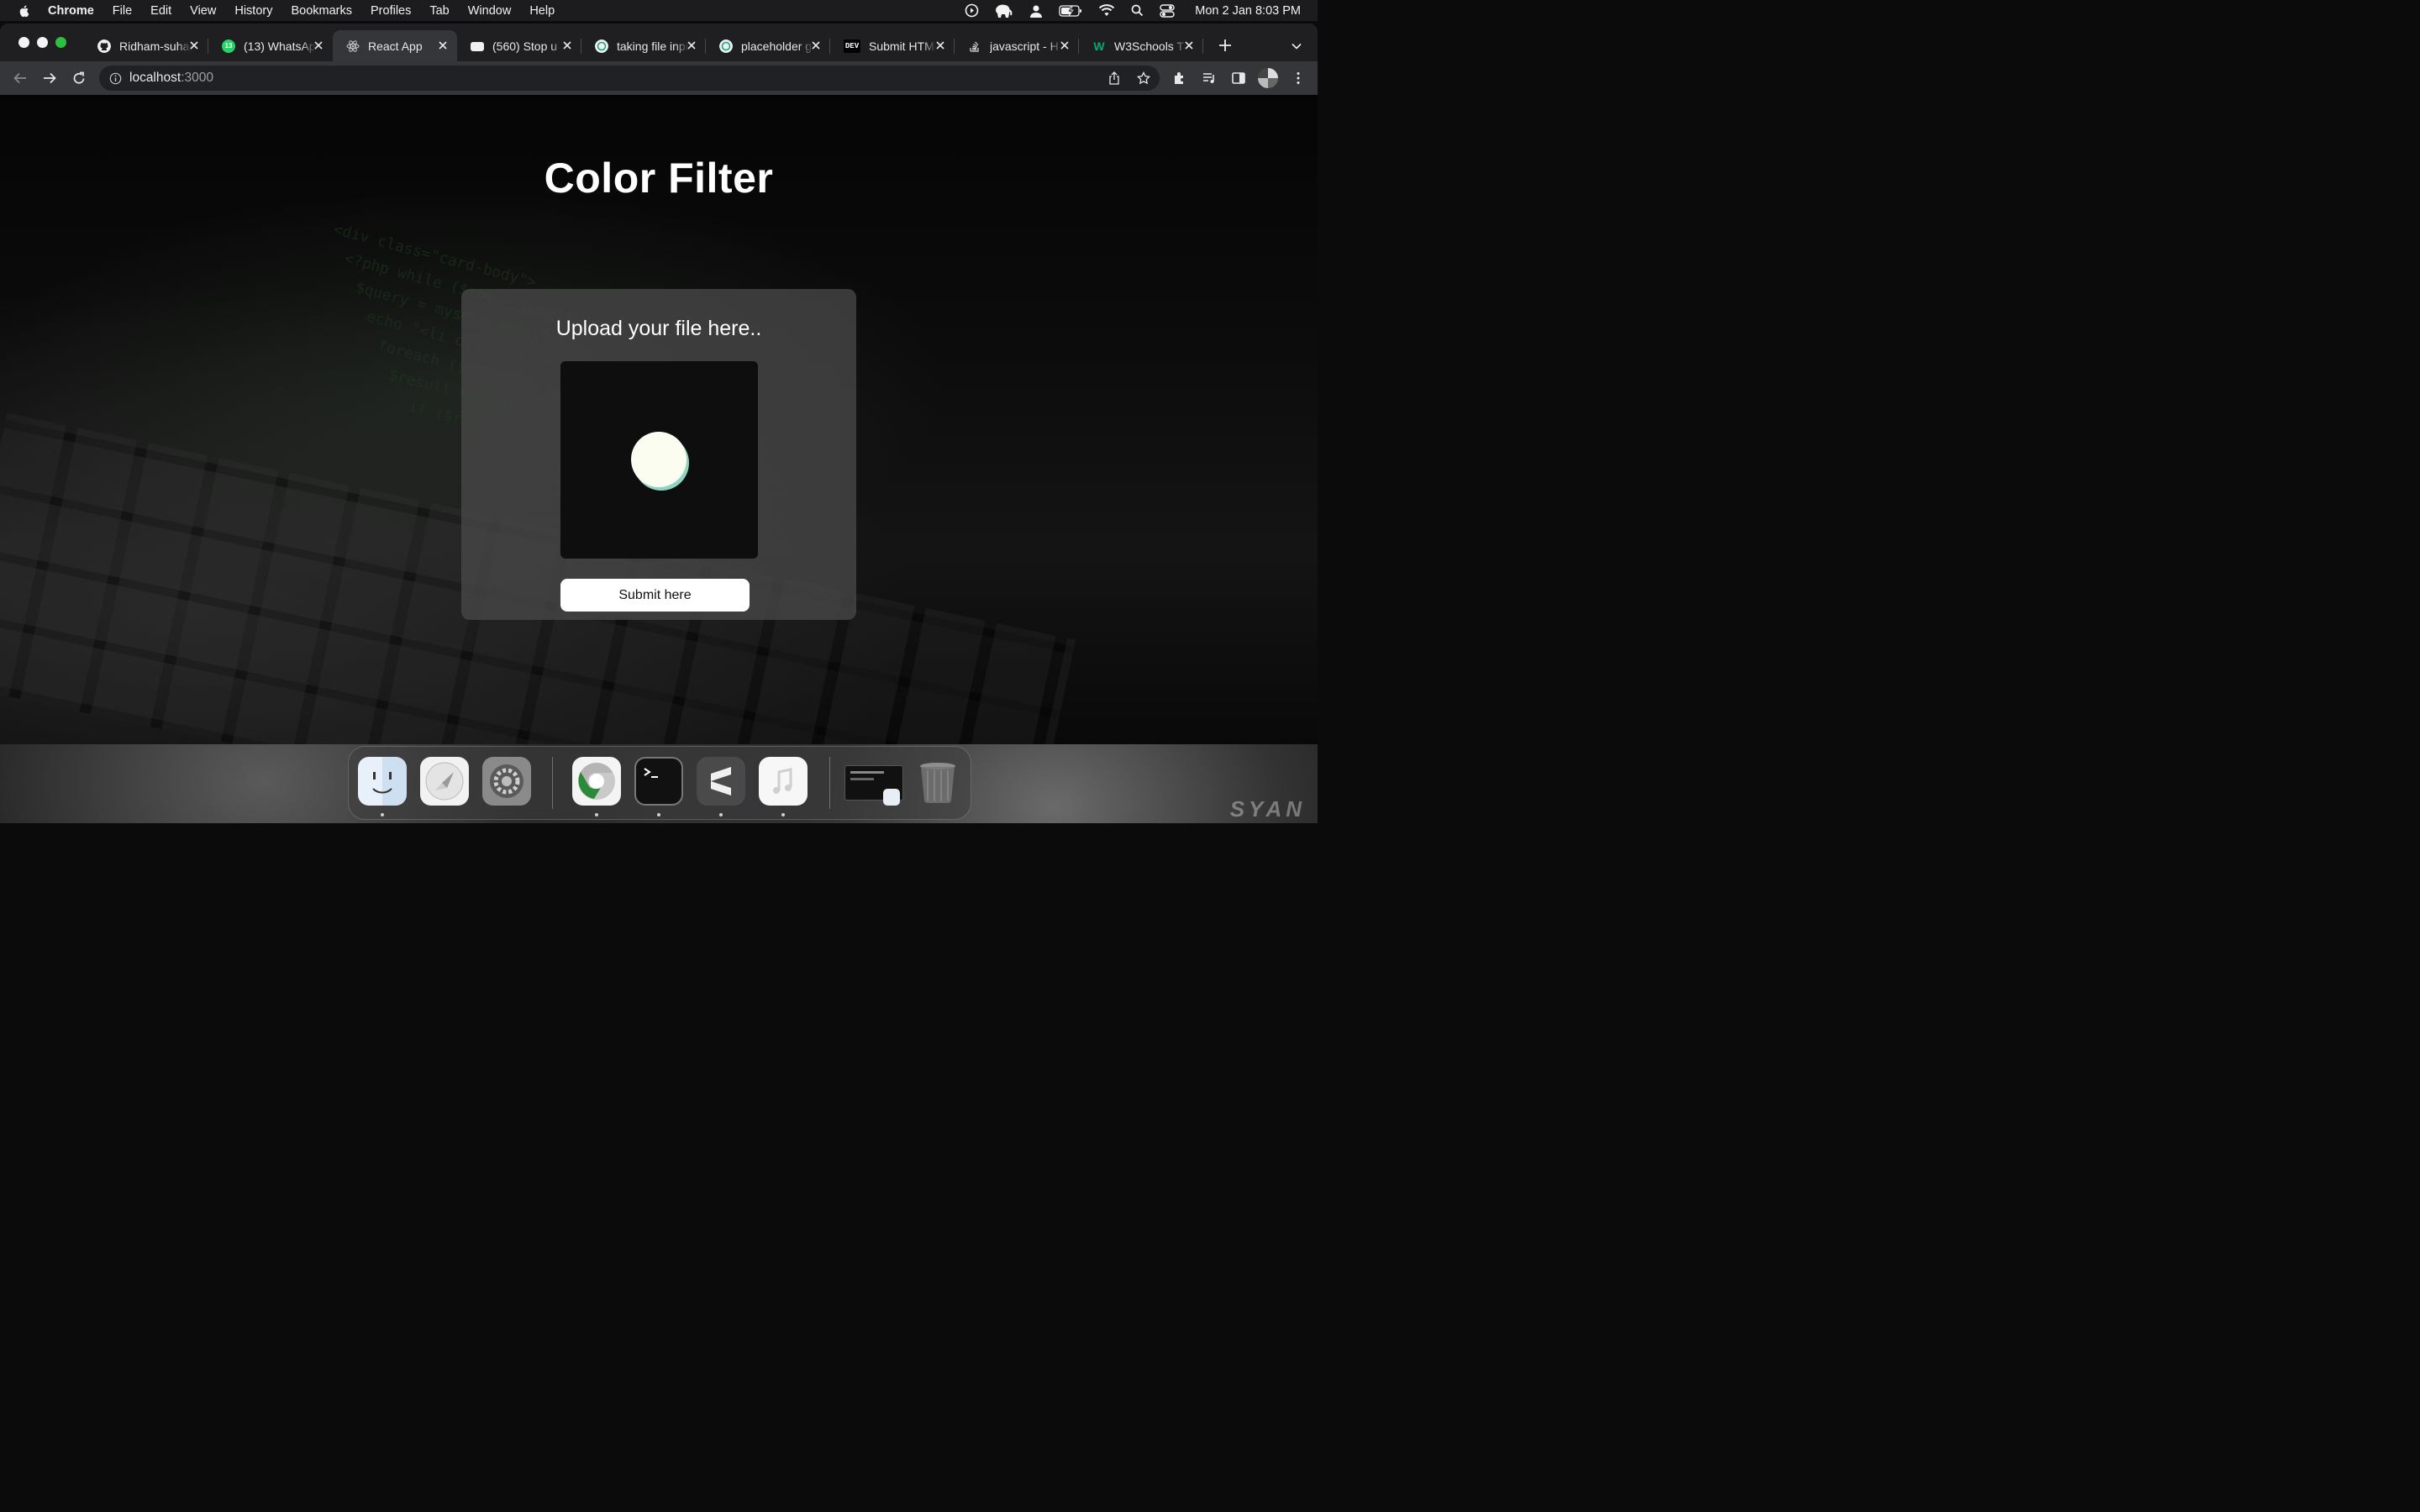 Image resolution: width=2420 pixels, height=1512 pixels. Describe the element at coordinates (116, 78) in the screenshot. I see `info-icon` at that location.